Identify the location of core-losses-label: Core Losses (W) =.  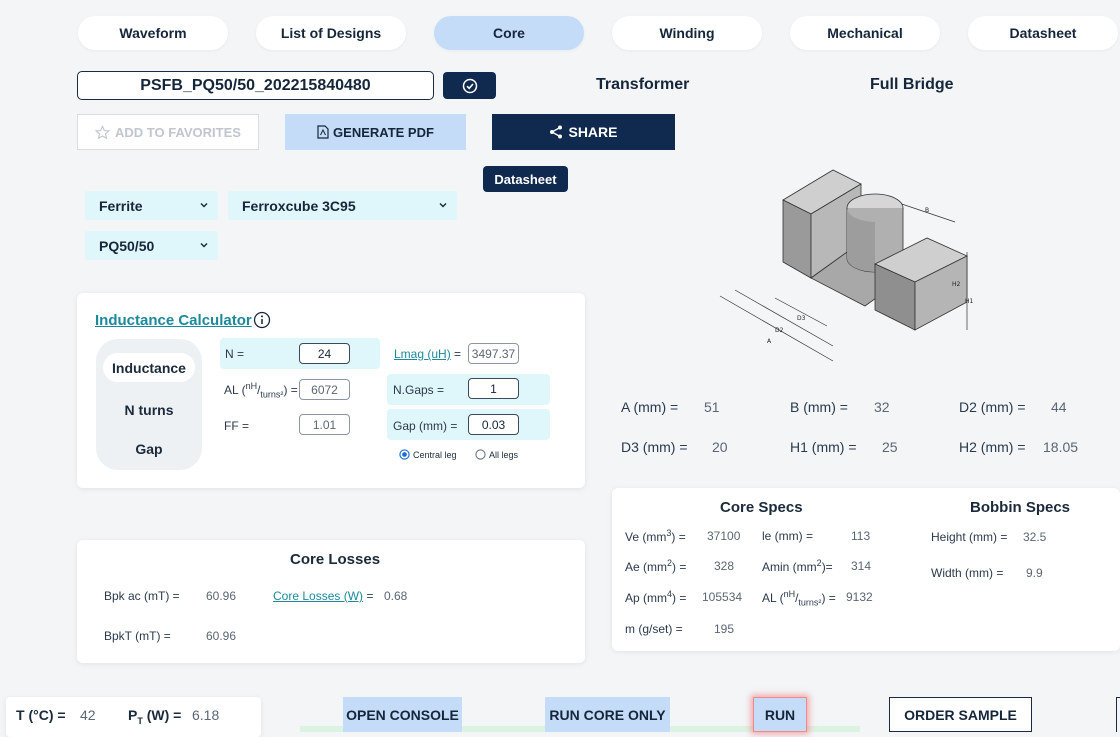
(323, 596).